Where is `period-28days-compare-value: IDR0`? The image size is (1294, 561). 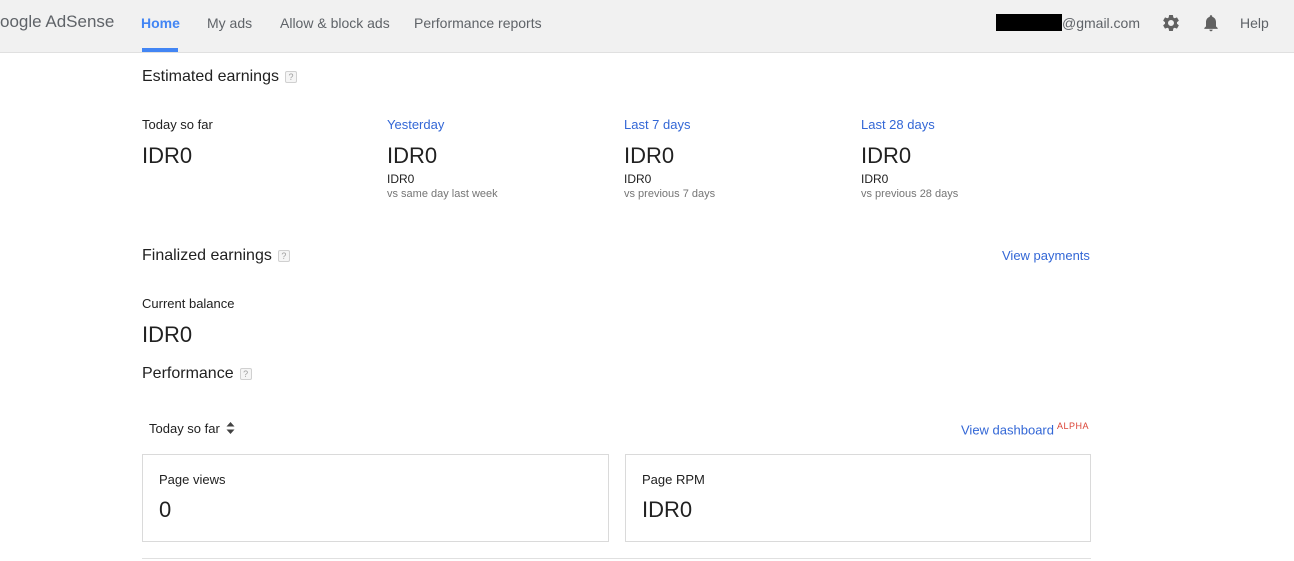 period-28days-compare-value: IDR0 is located at coordinates (875, 179).